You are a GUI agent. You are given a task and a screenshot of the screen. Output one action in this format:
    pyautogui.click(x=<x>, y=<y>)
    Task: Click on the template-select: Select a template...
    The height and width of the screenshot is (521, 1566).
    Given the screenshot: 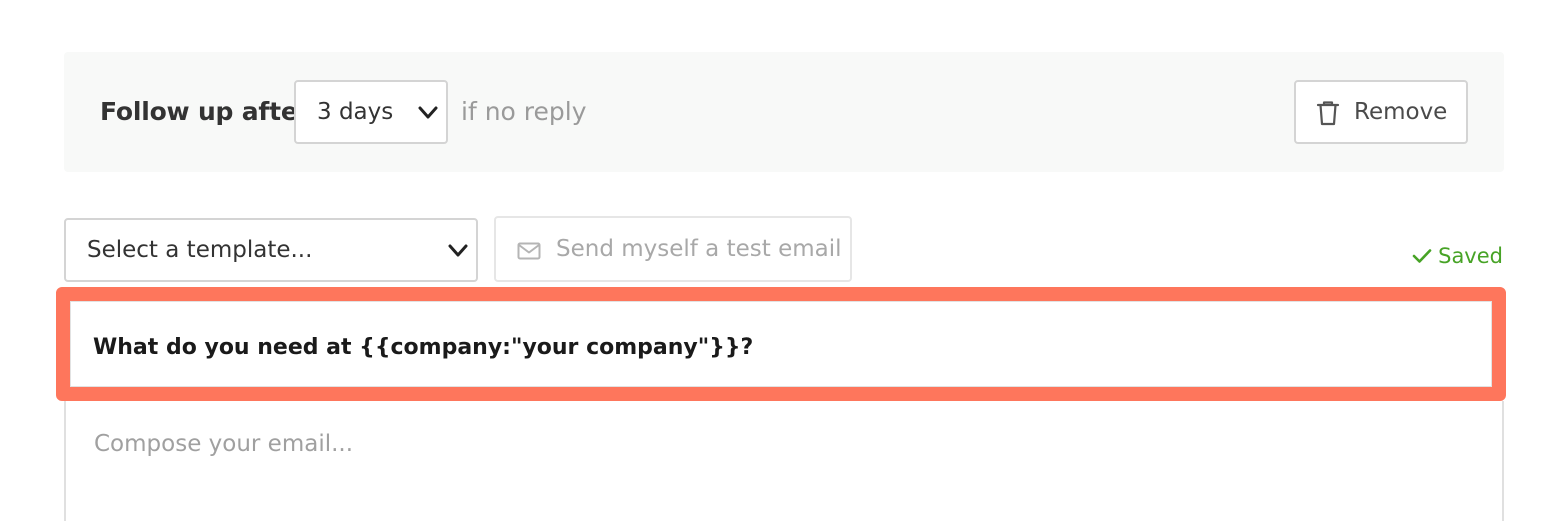 What is the action you would take?
    pyautogui.click(x=271, y=250)
    